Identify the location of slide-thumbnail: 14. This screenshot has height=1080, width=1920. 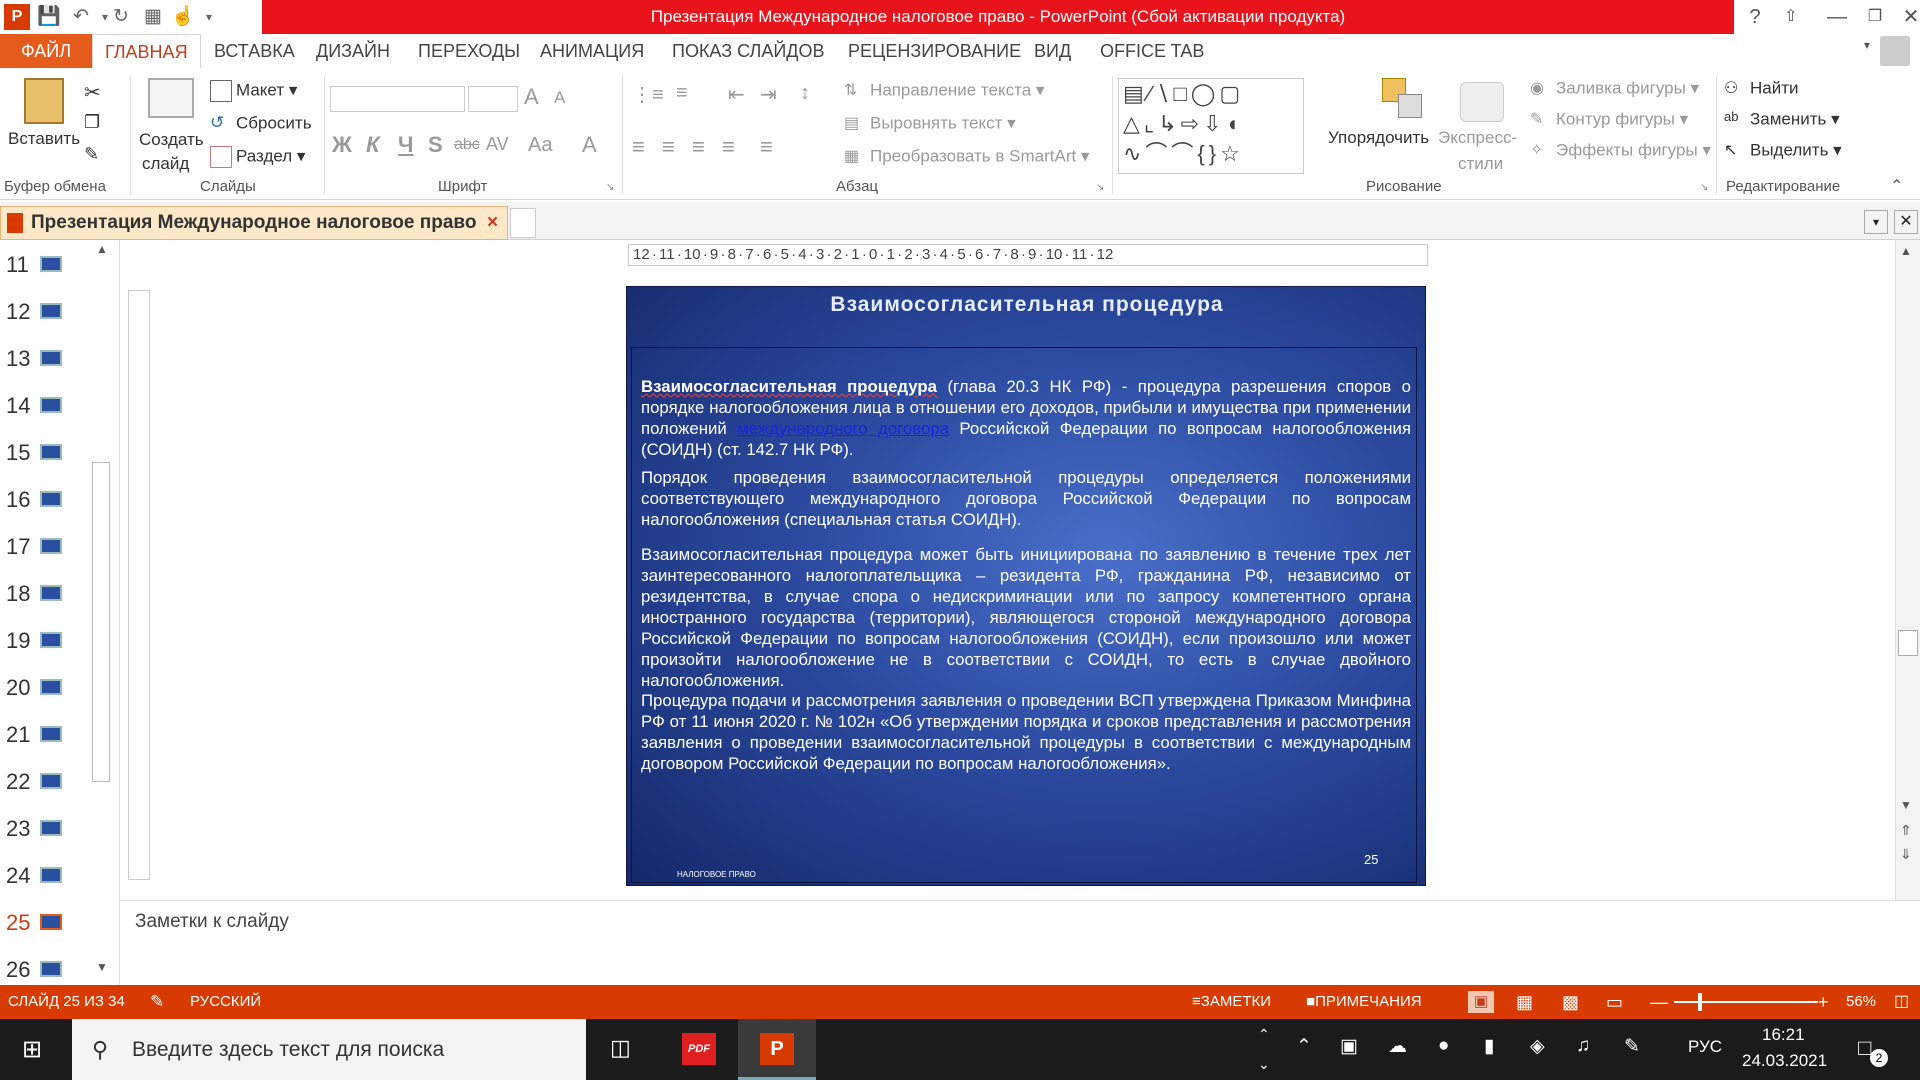
(61, 407).